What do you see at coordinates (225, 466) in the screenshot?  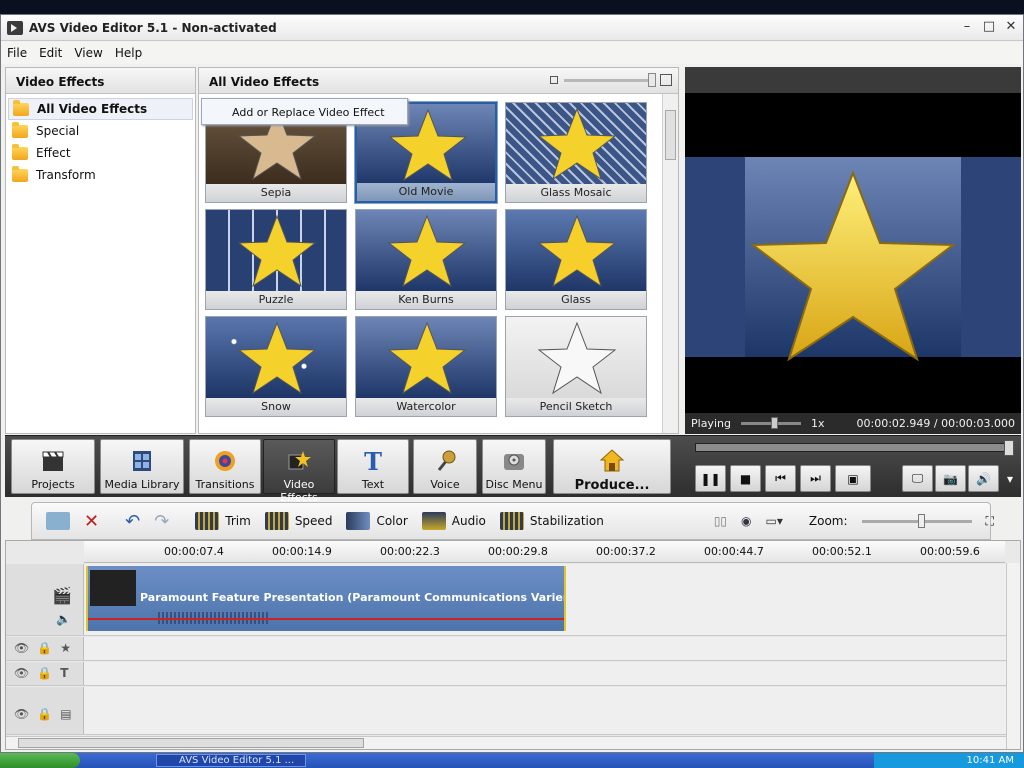 I see `transitions-button: Transitions` at bounding box center [225, 466].